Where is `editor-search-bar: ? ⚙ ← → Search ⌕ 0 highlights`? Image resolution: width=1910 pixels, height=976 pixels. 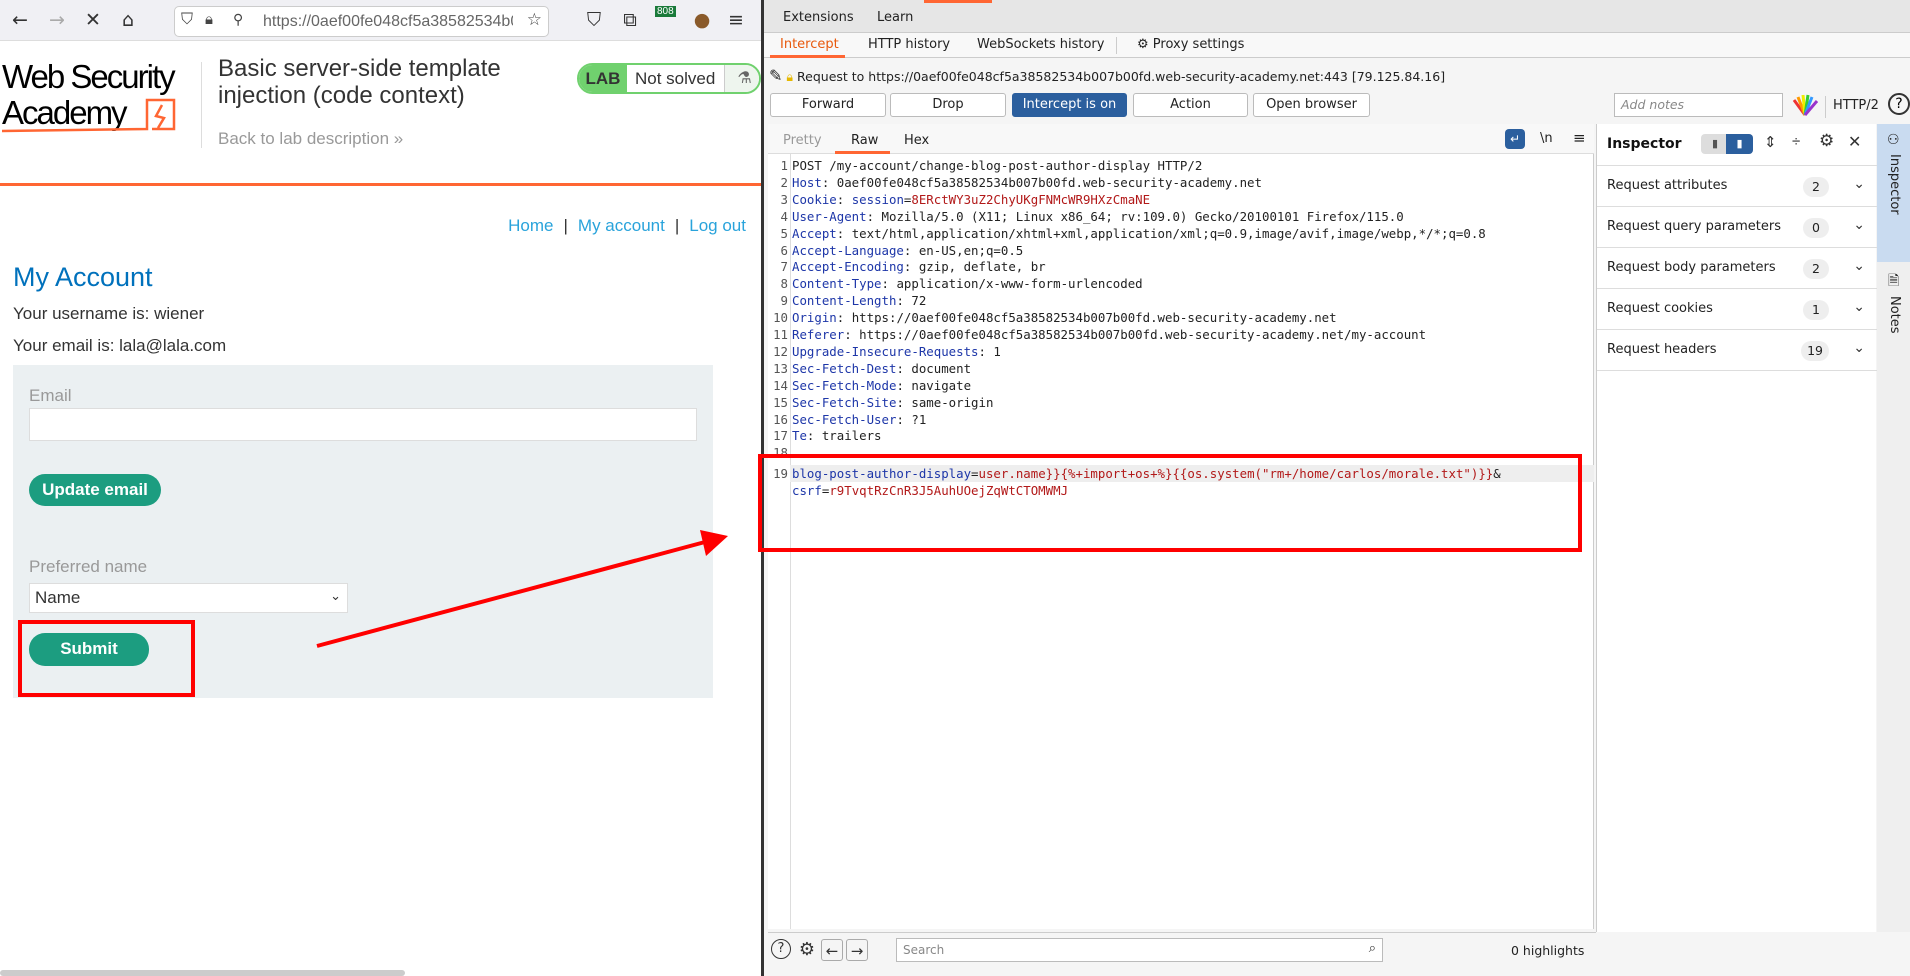
editor-search-bar: ? ⚙ ← → Search ⌕ 0 highlights is located at coordinates (1182, 949).